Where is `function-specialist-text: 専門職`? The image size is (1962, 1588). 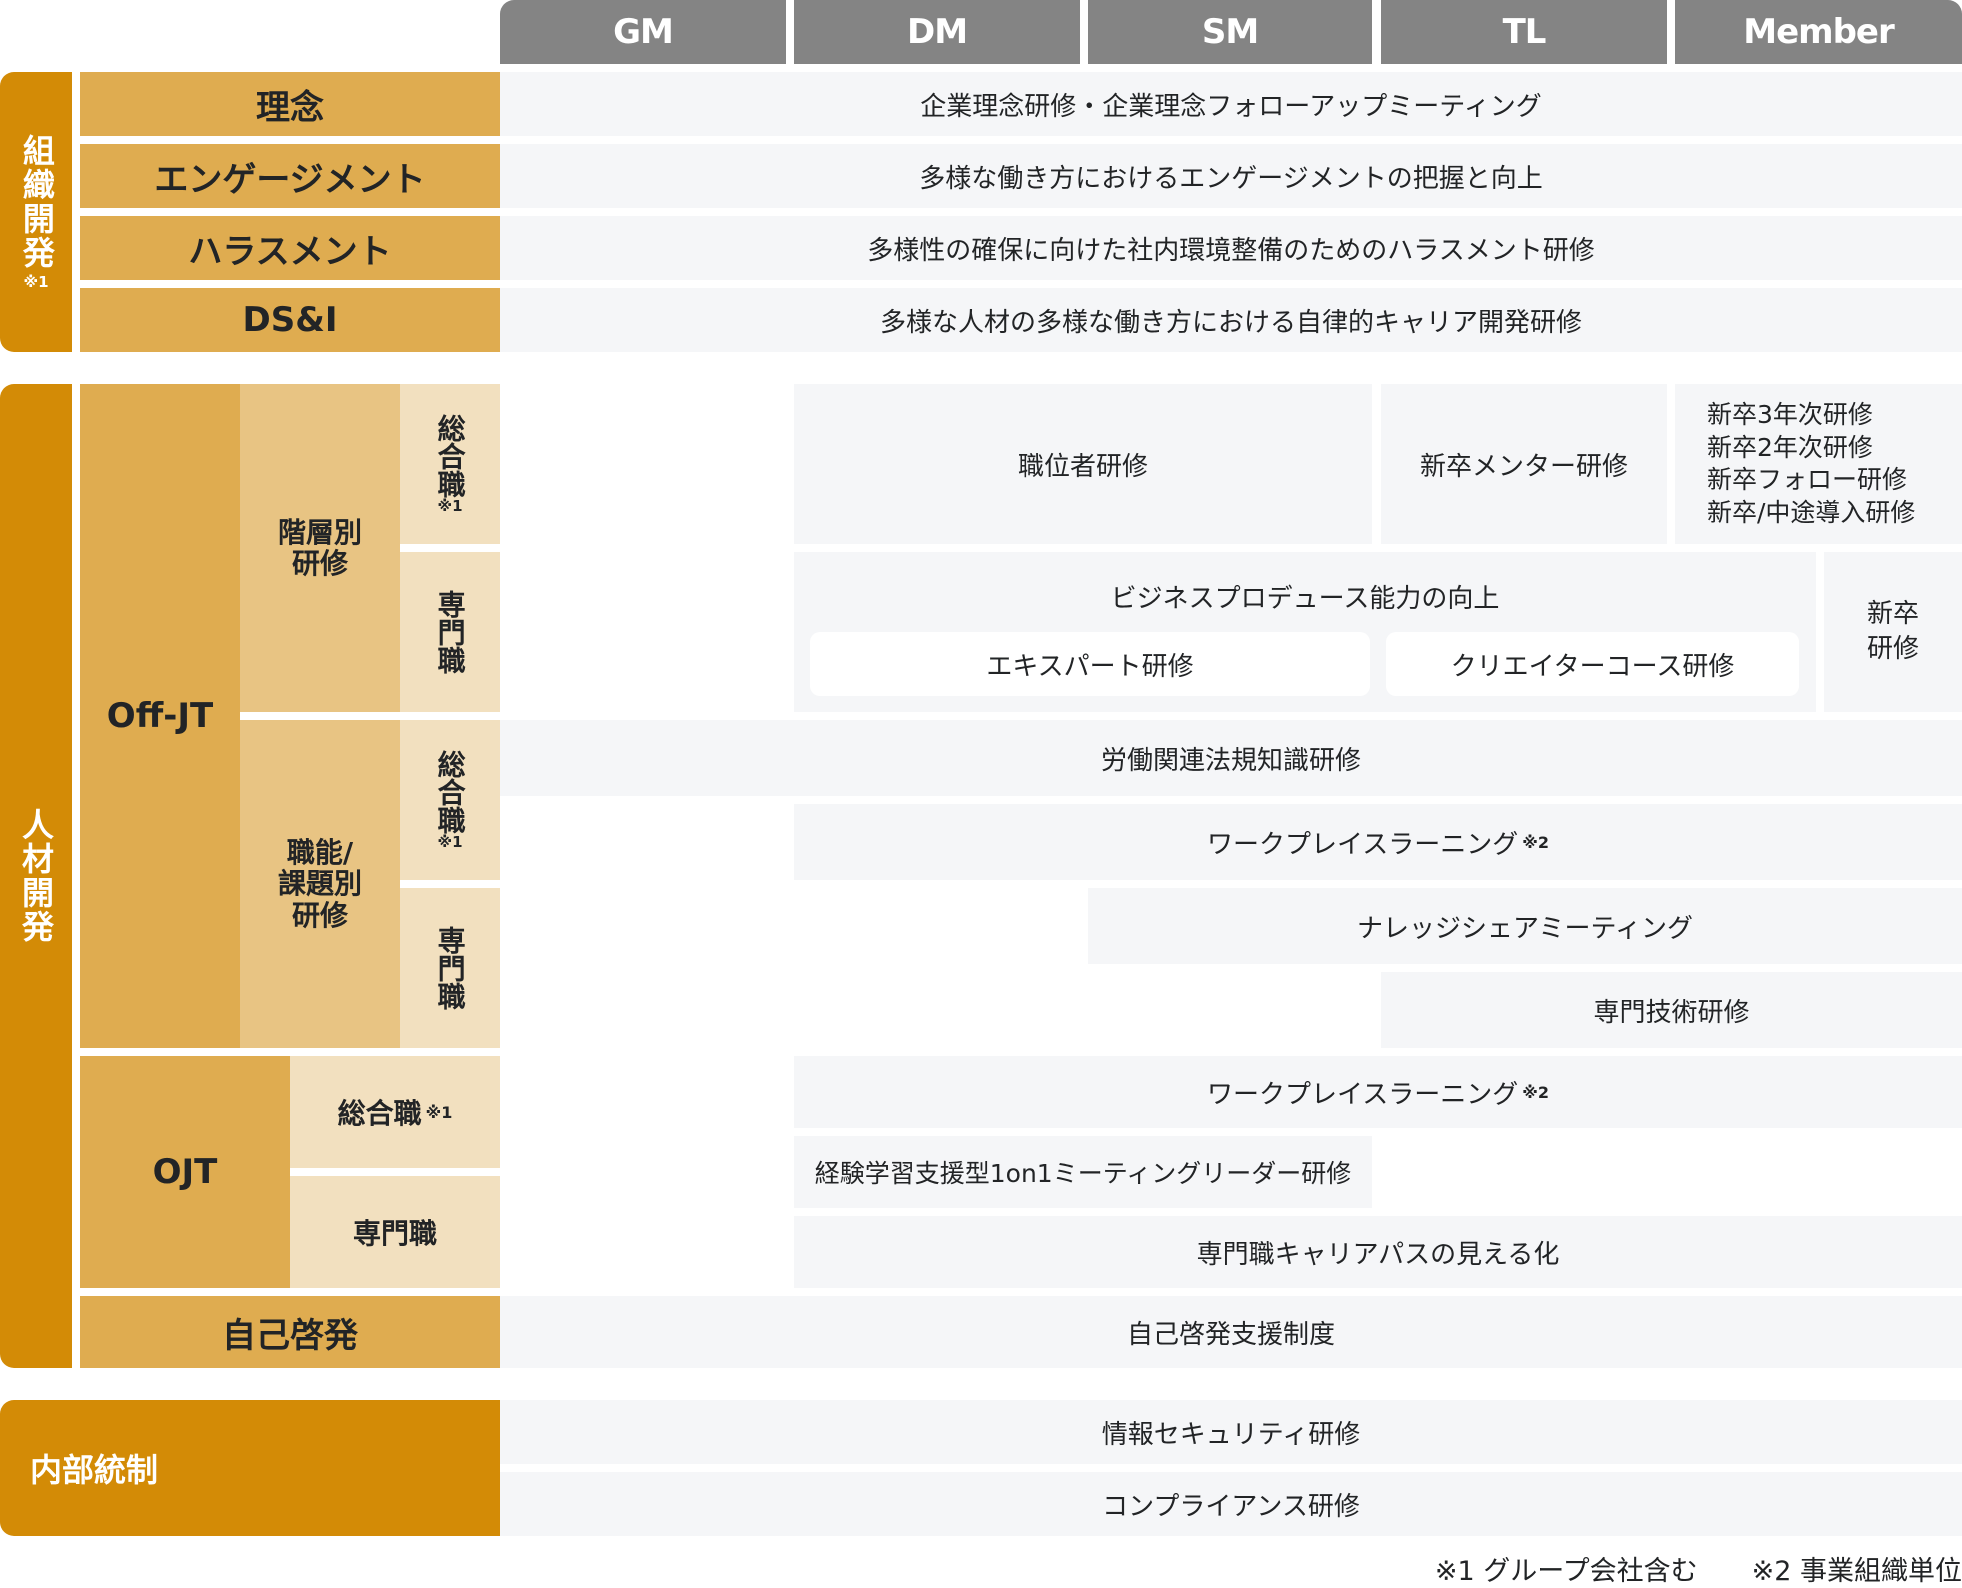
function-specialist-text: 専門職 is located at coordinates (450, 968).